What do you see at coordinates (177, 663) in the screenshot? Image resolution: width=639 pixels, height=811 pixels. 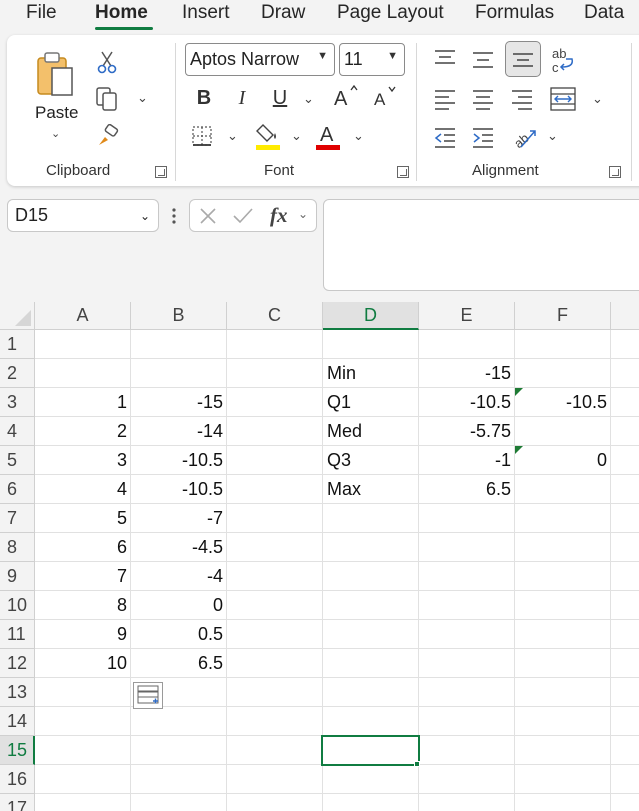 I see `cell-b12: 6.5` at bounding box center [177, 663].